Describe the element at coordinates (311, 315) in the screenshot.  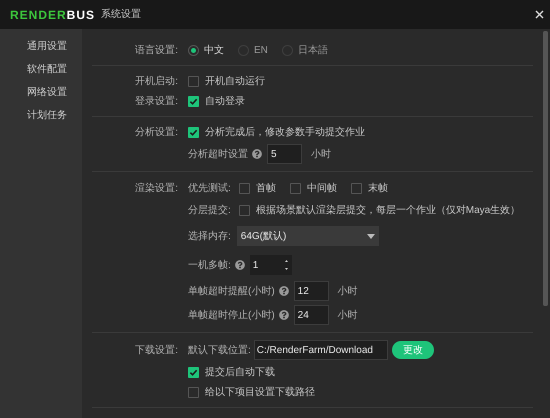
I see `number-field: 24` at that location.